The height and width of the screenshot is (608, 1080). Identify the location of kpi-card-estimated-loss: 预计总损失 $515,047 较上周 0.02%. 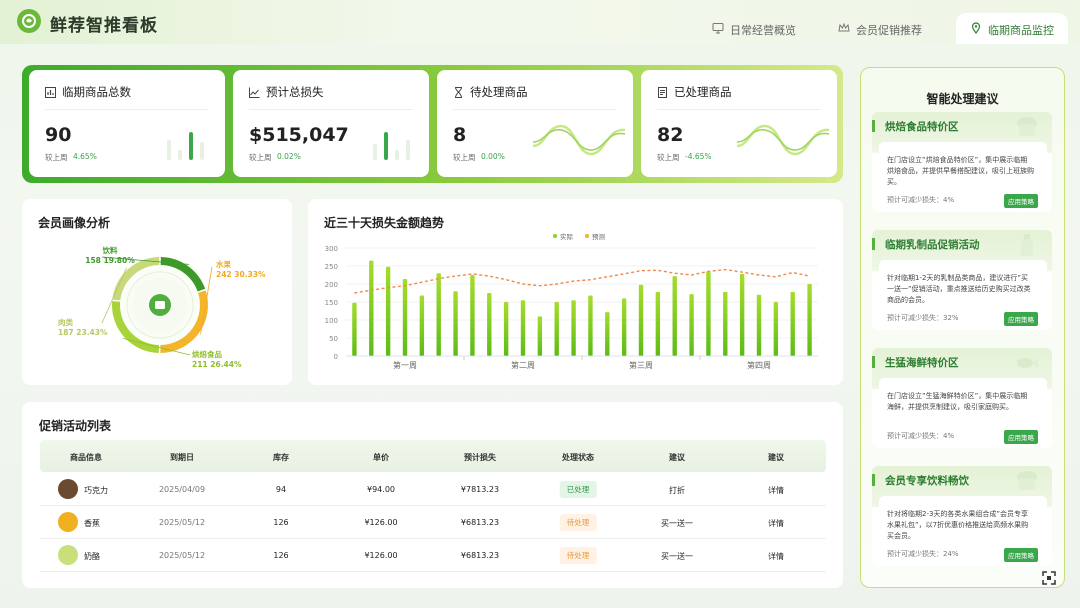
(331, 123).